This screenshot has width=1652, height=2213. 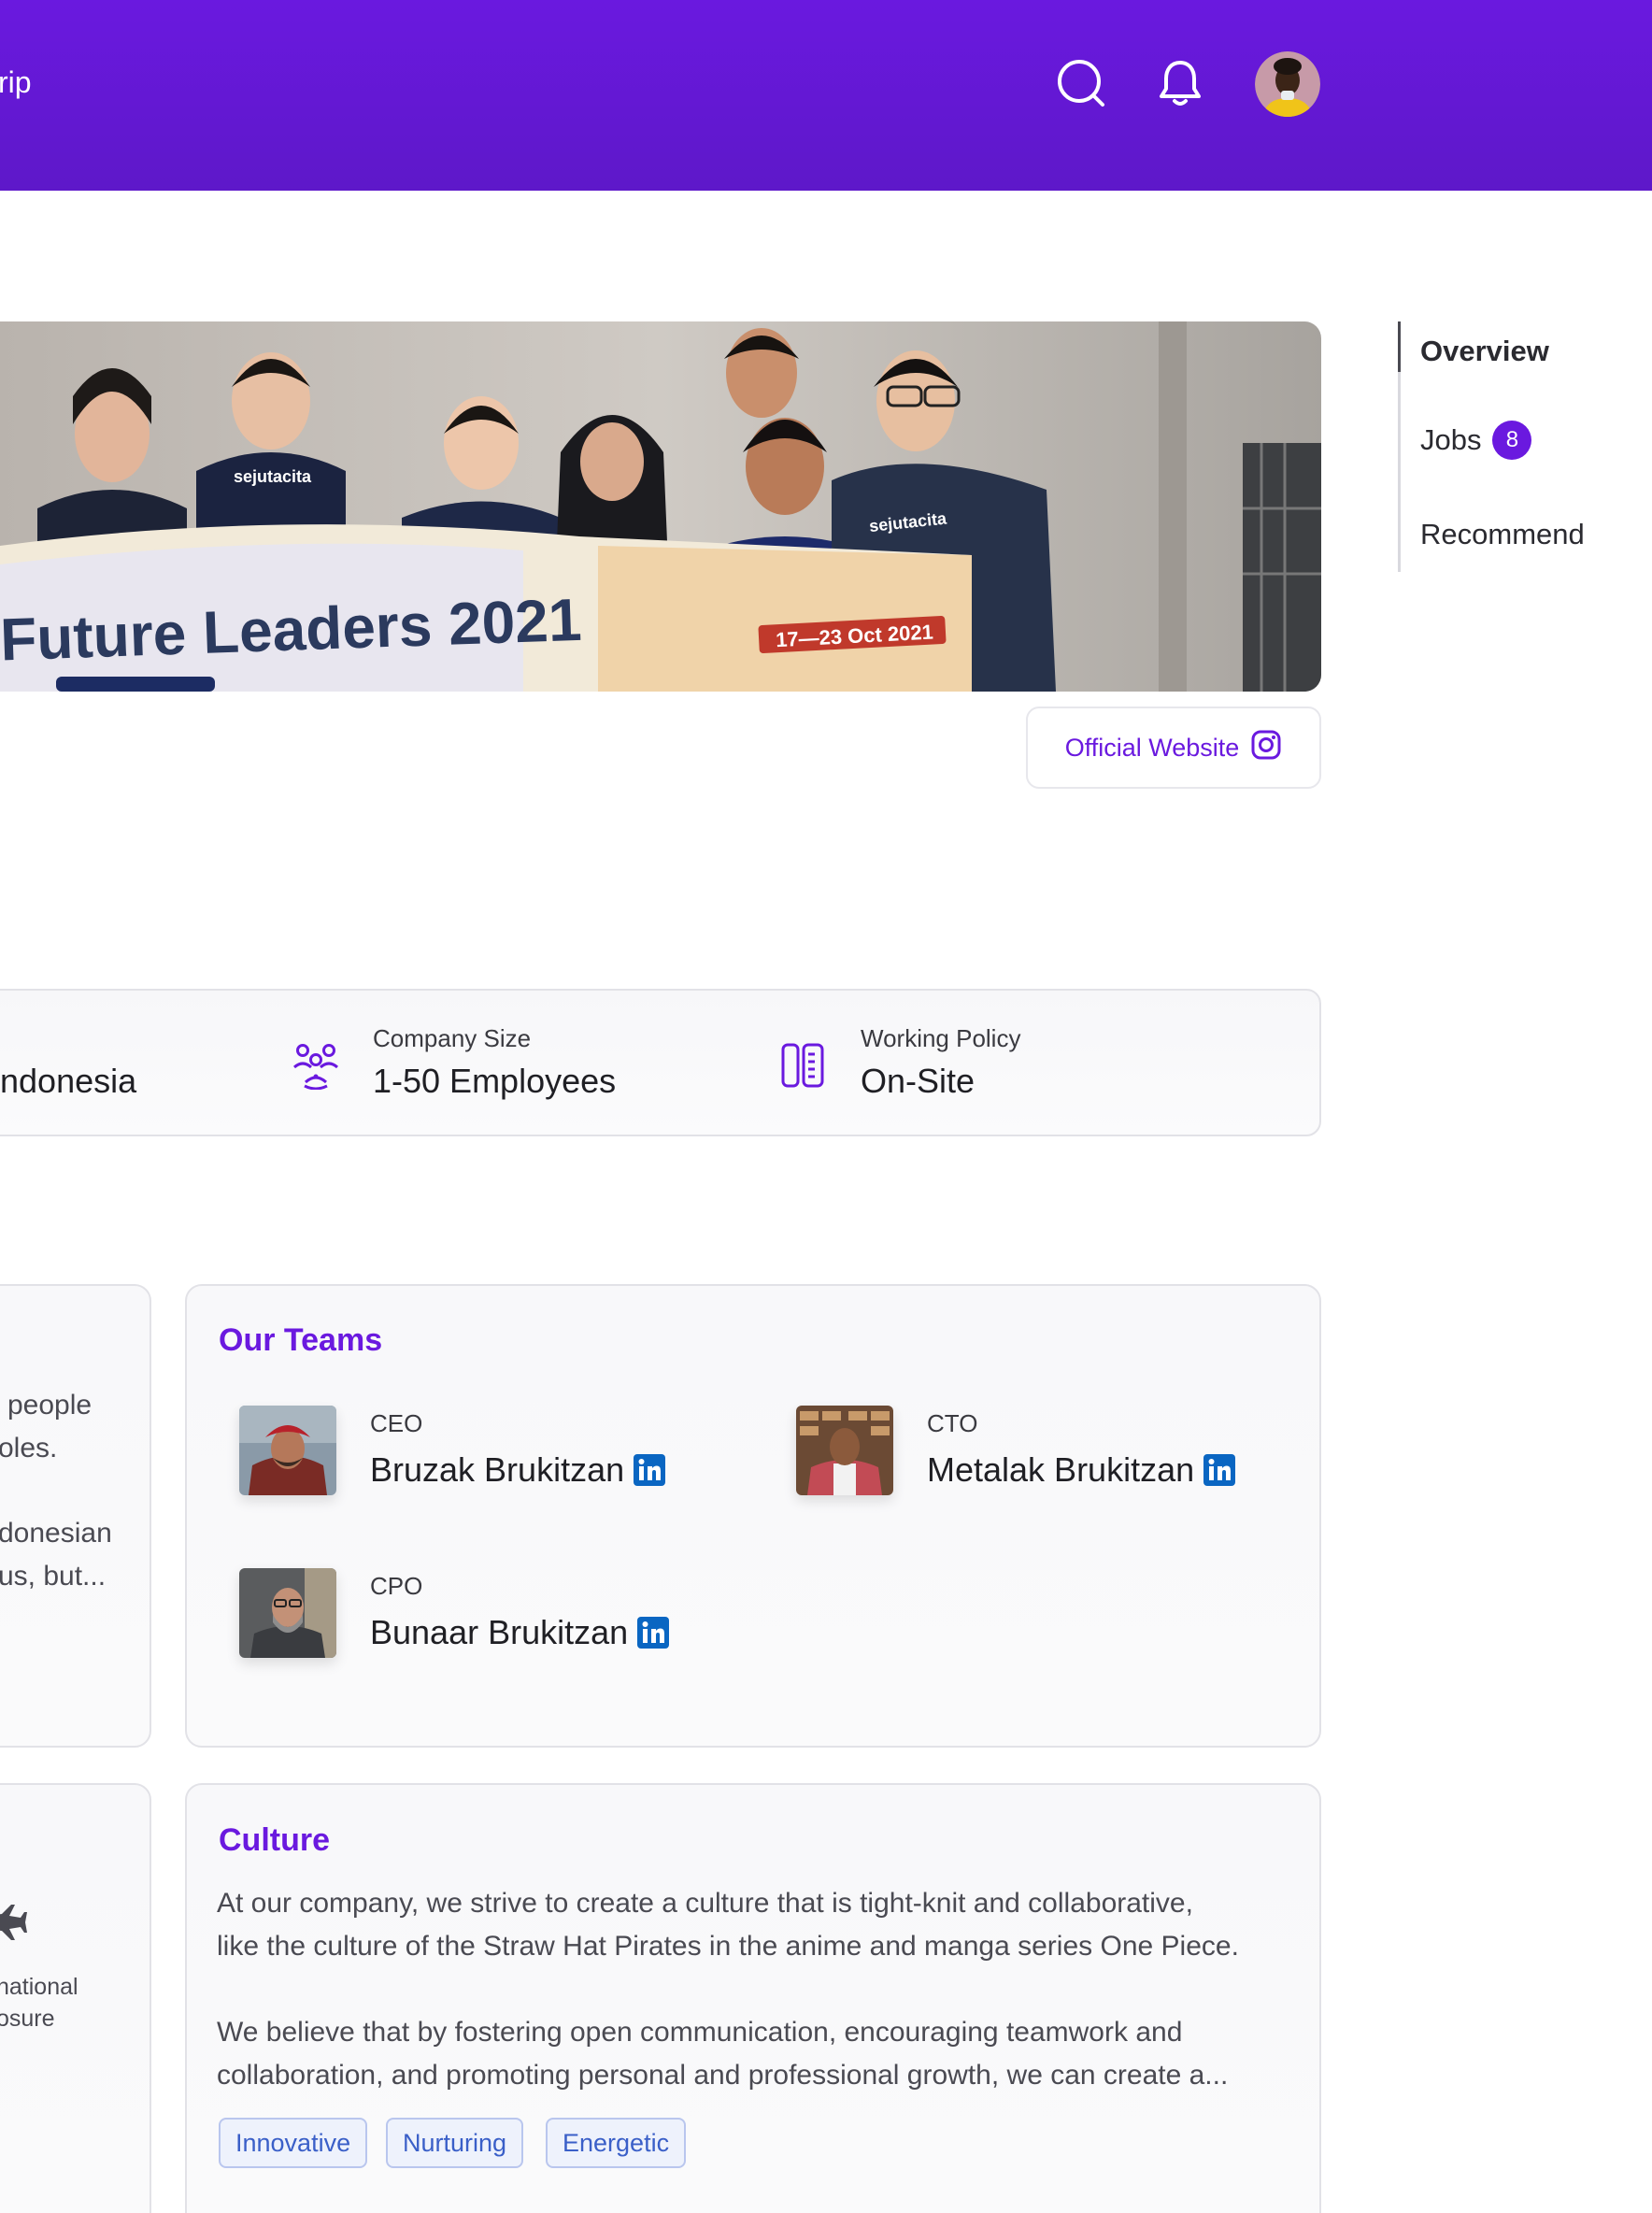 I want to click on bell-icon, so click(x=1180, y=83).